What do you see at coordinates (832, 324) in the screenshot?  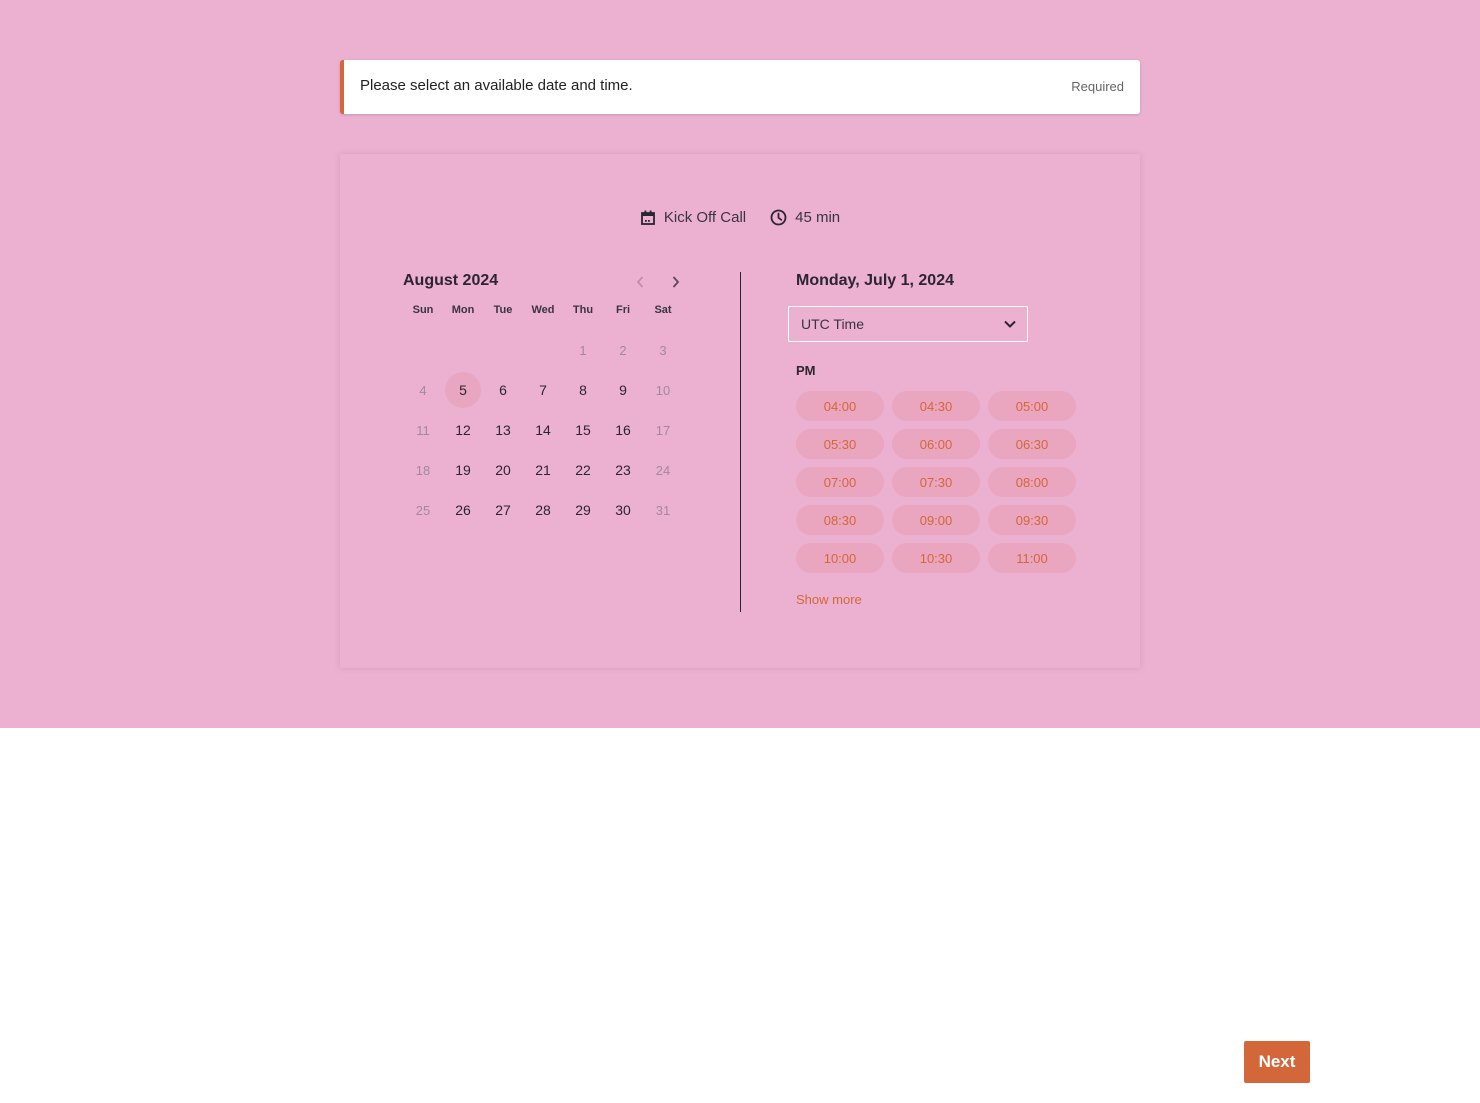 I see `timezone-value: UTC Time` at bounding box center [832, 324].